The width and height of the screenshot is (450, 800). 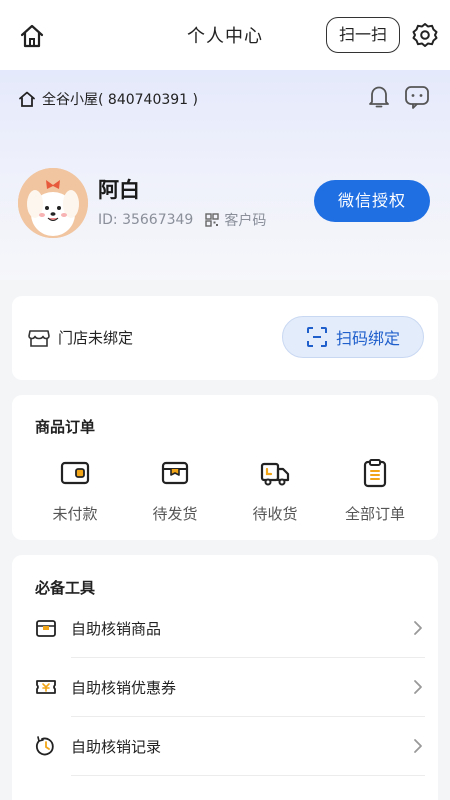 I want to click on store-bind-card: 门店未绑定 扫码绑定, so click(x=225, y=338).